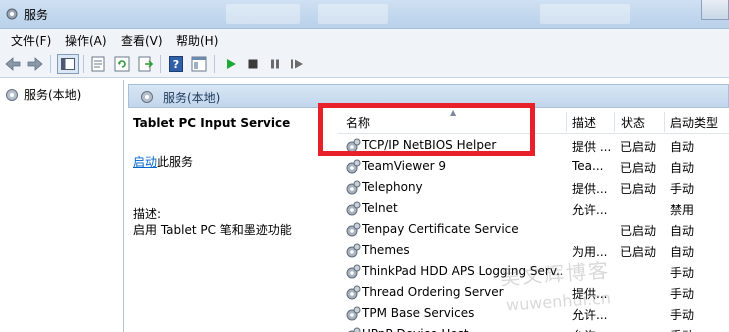  Describe the element at coordinates (197, 40) in the screenshot. I see `menu-help: 帮助(H)` at that location.